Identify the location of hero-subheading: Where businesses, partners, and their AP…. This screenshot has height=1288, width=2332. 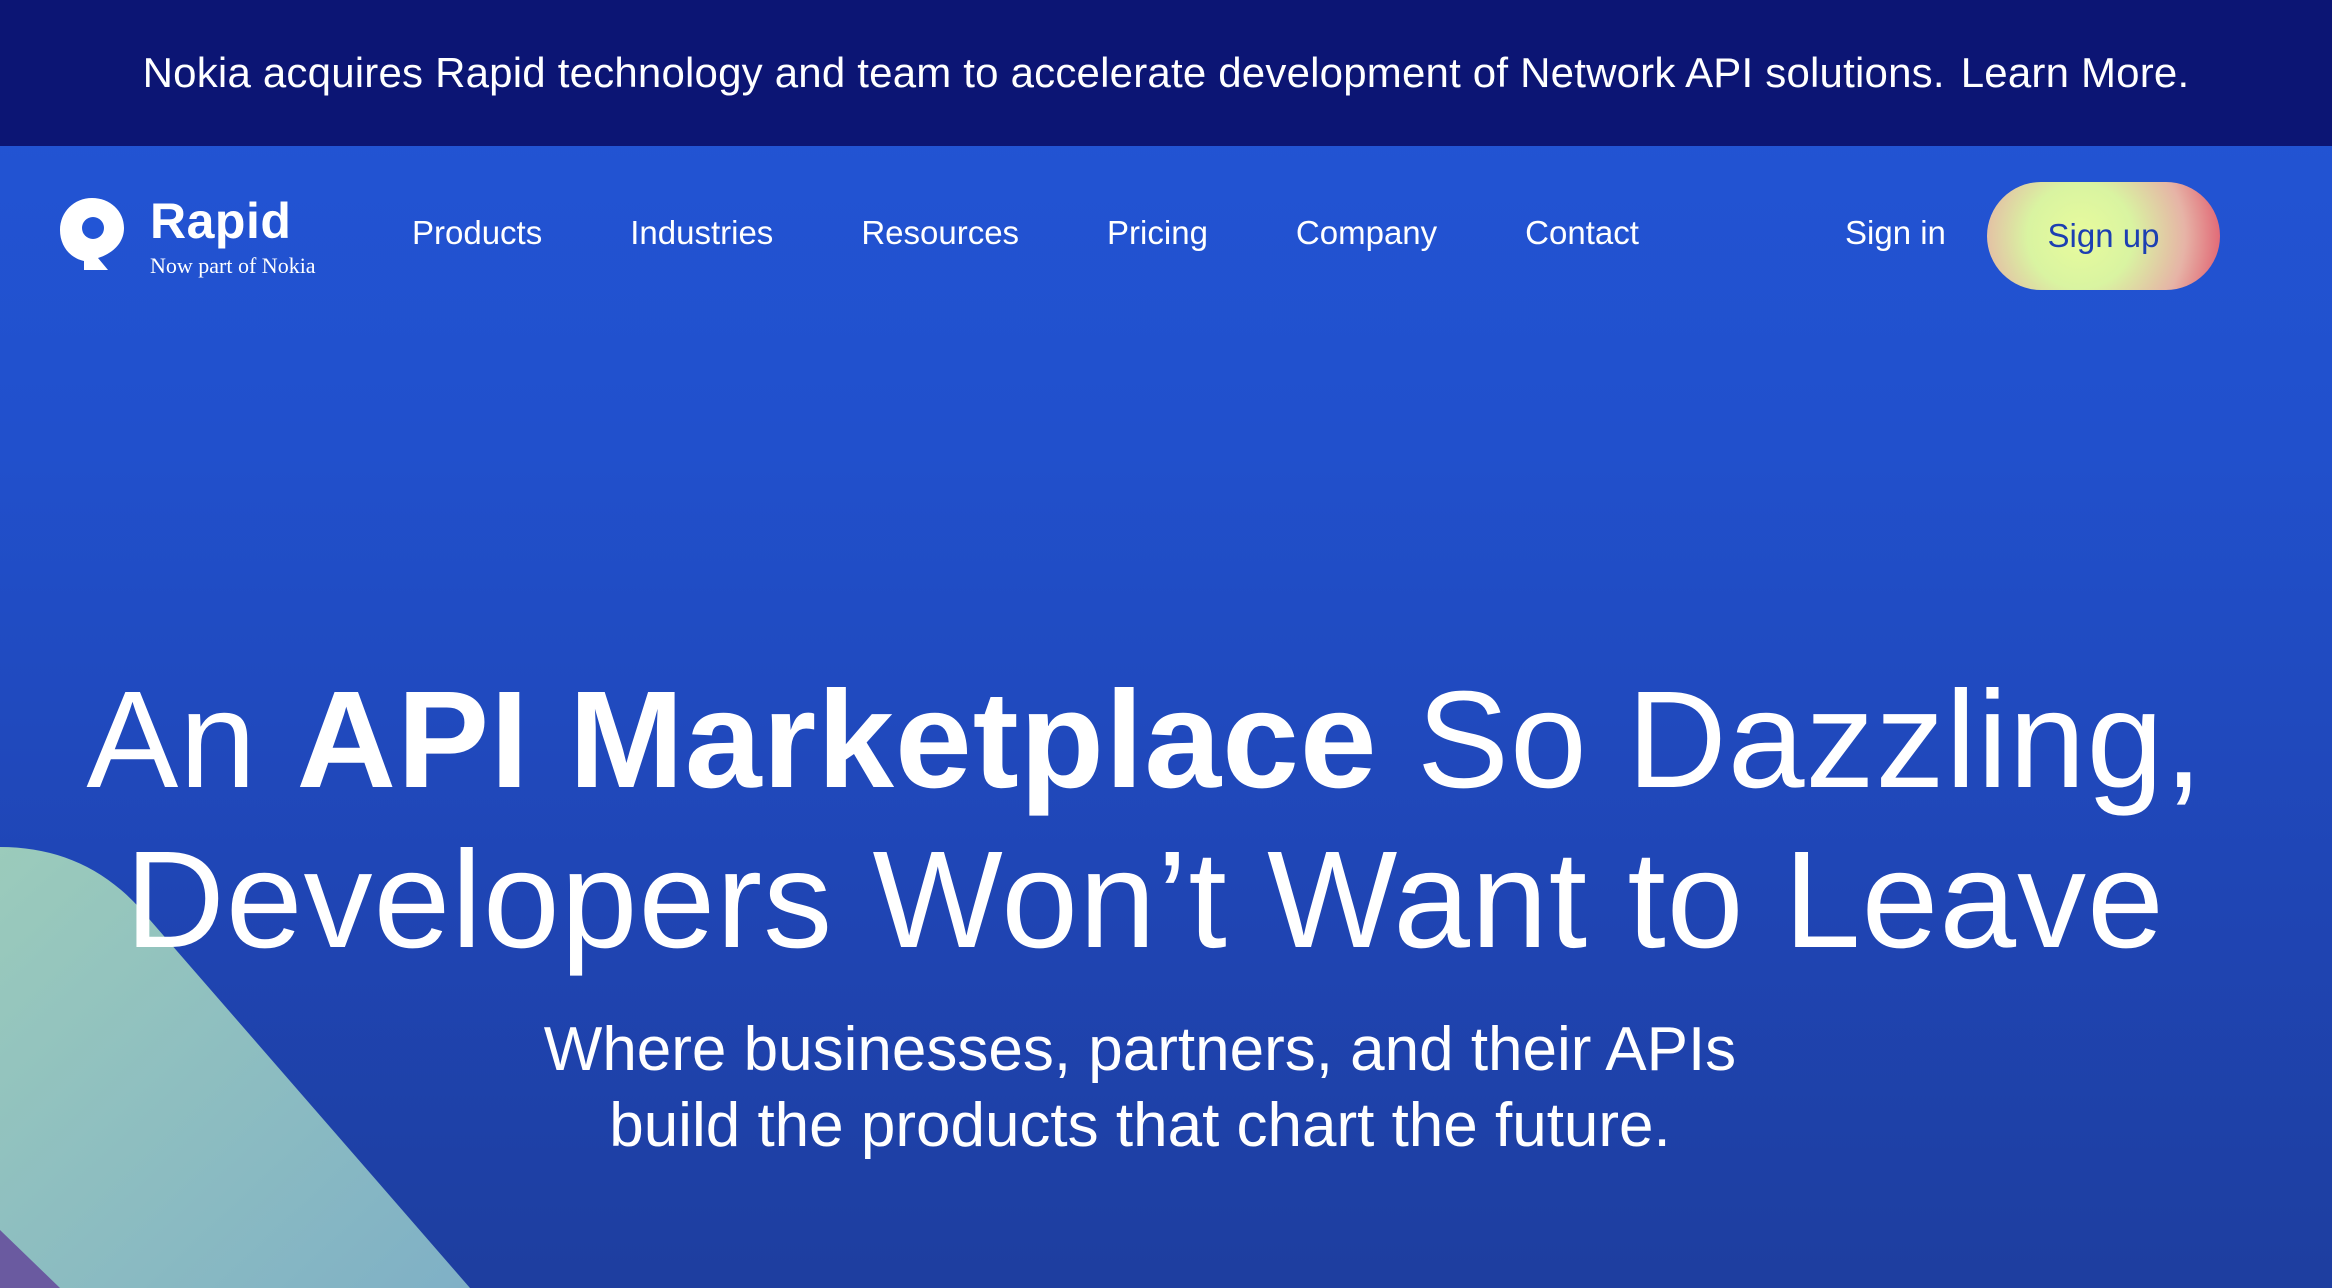
(1140, 1087).